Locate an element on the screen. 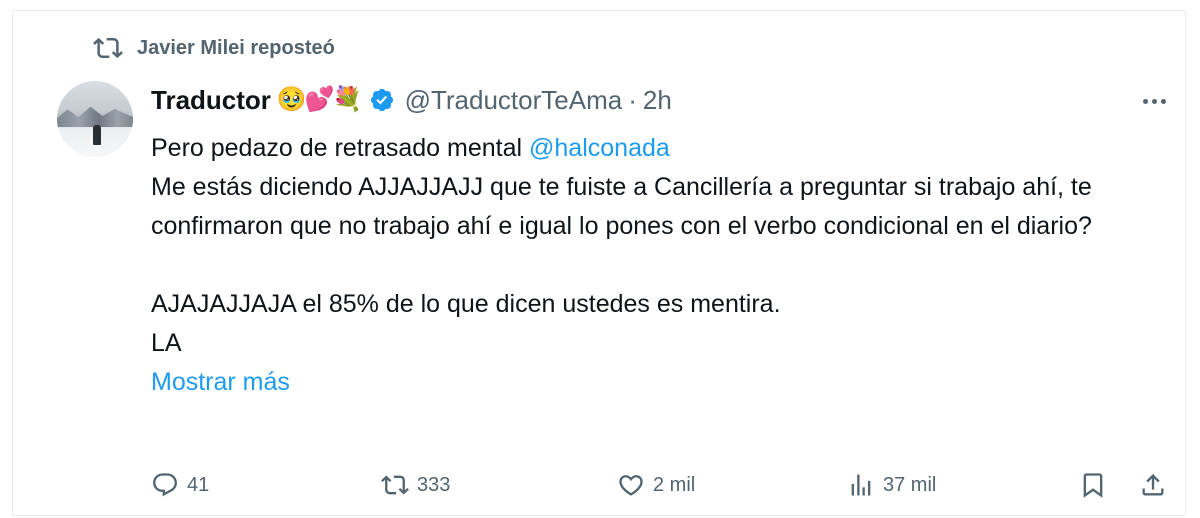 This screenshot has width=1200, height=518. tweet-timestamp: 2h is located at coordinates (657, 100).